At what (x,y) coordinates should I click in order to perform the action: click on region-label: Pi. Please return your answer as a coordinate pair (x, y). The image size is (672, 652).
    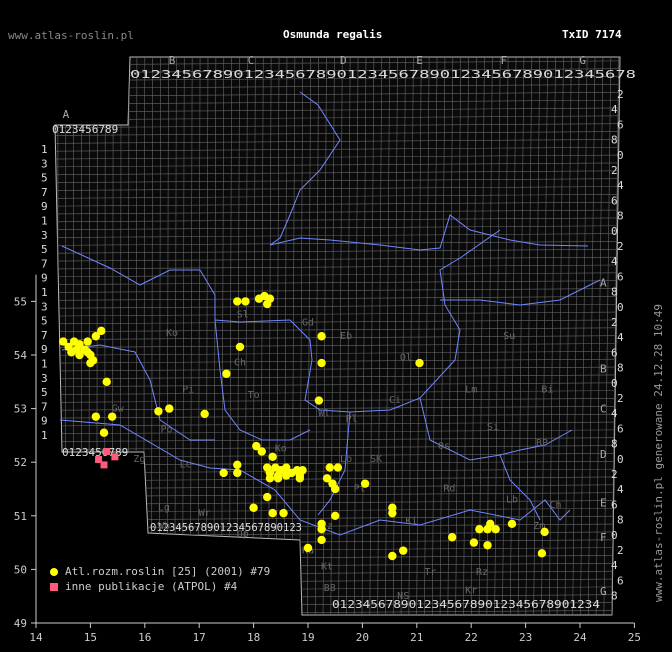
    Looking at the image, I should click on (188, 390).